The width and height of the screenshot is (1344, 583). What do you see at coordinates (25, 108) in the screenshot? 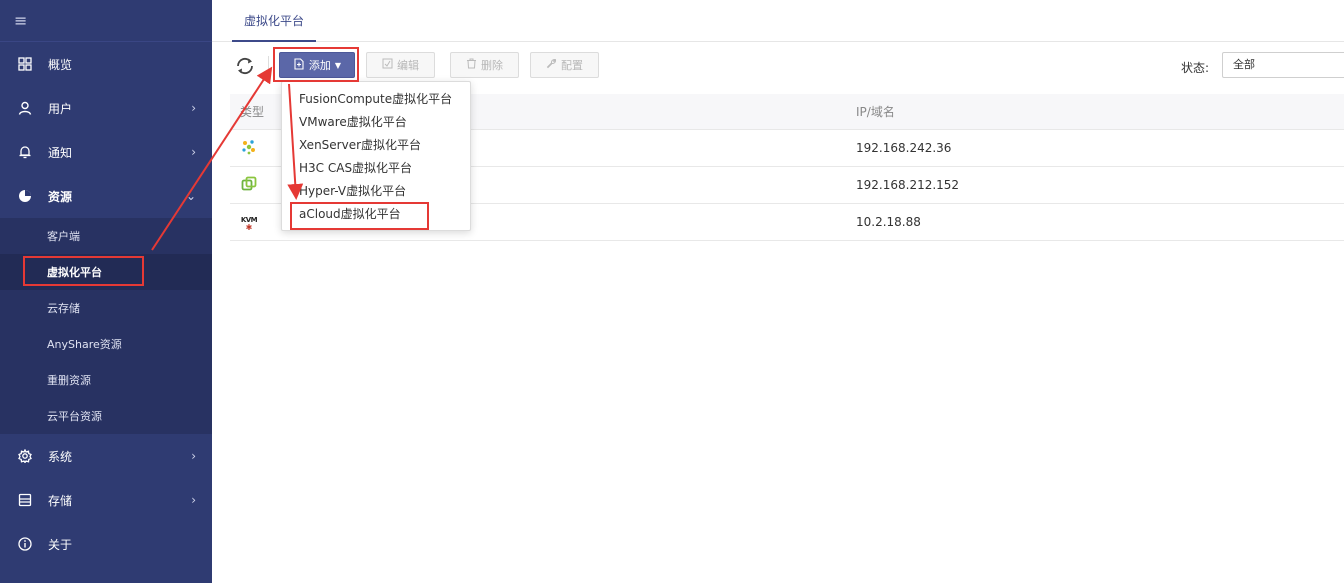
I see `user-icon` at bounding box center [25, 108].